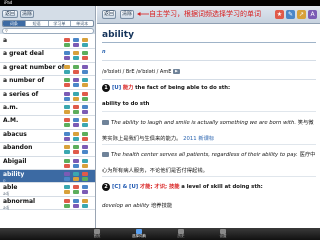  What do you see at coordinates (158, 138) in the screenshot?
I see `example-1-cn-line: 笑实际上是我们与生俱来的能力。 2011 新课标` at bounding box center [158, 138].